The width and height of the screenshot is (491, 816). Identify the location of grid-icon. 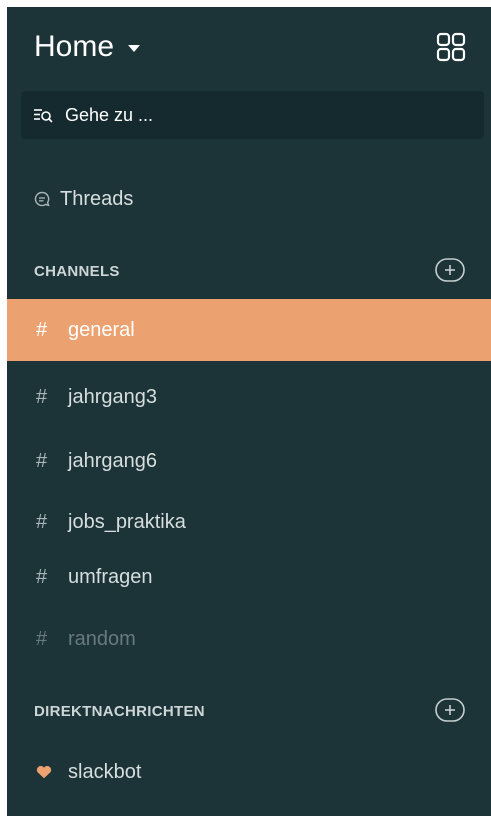
(451, 47).